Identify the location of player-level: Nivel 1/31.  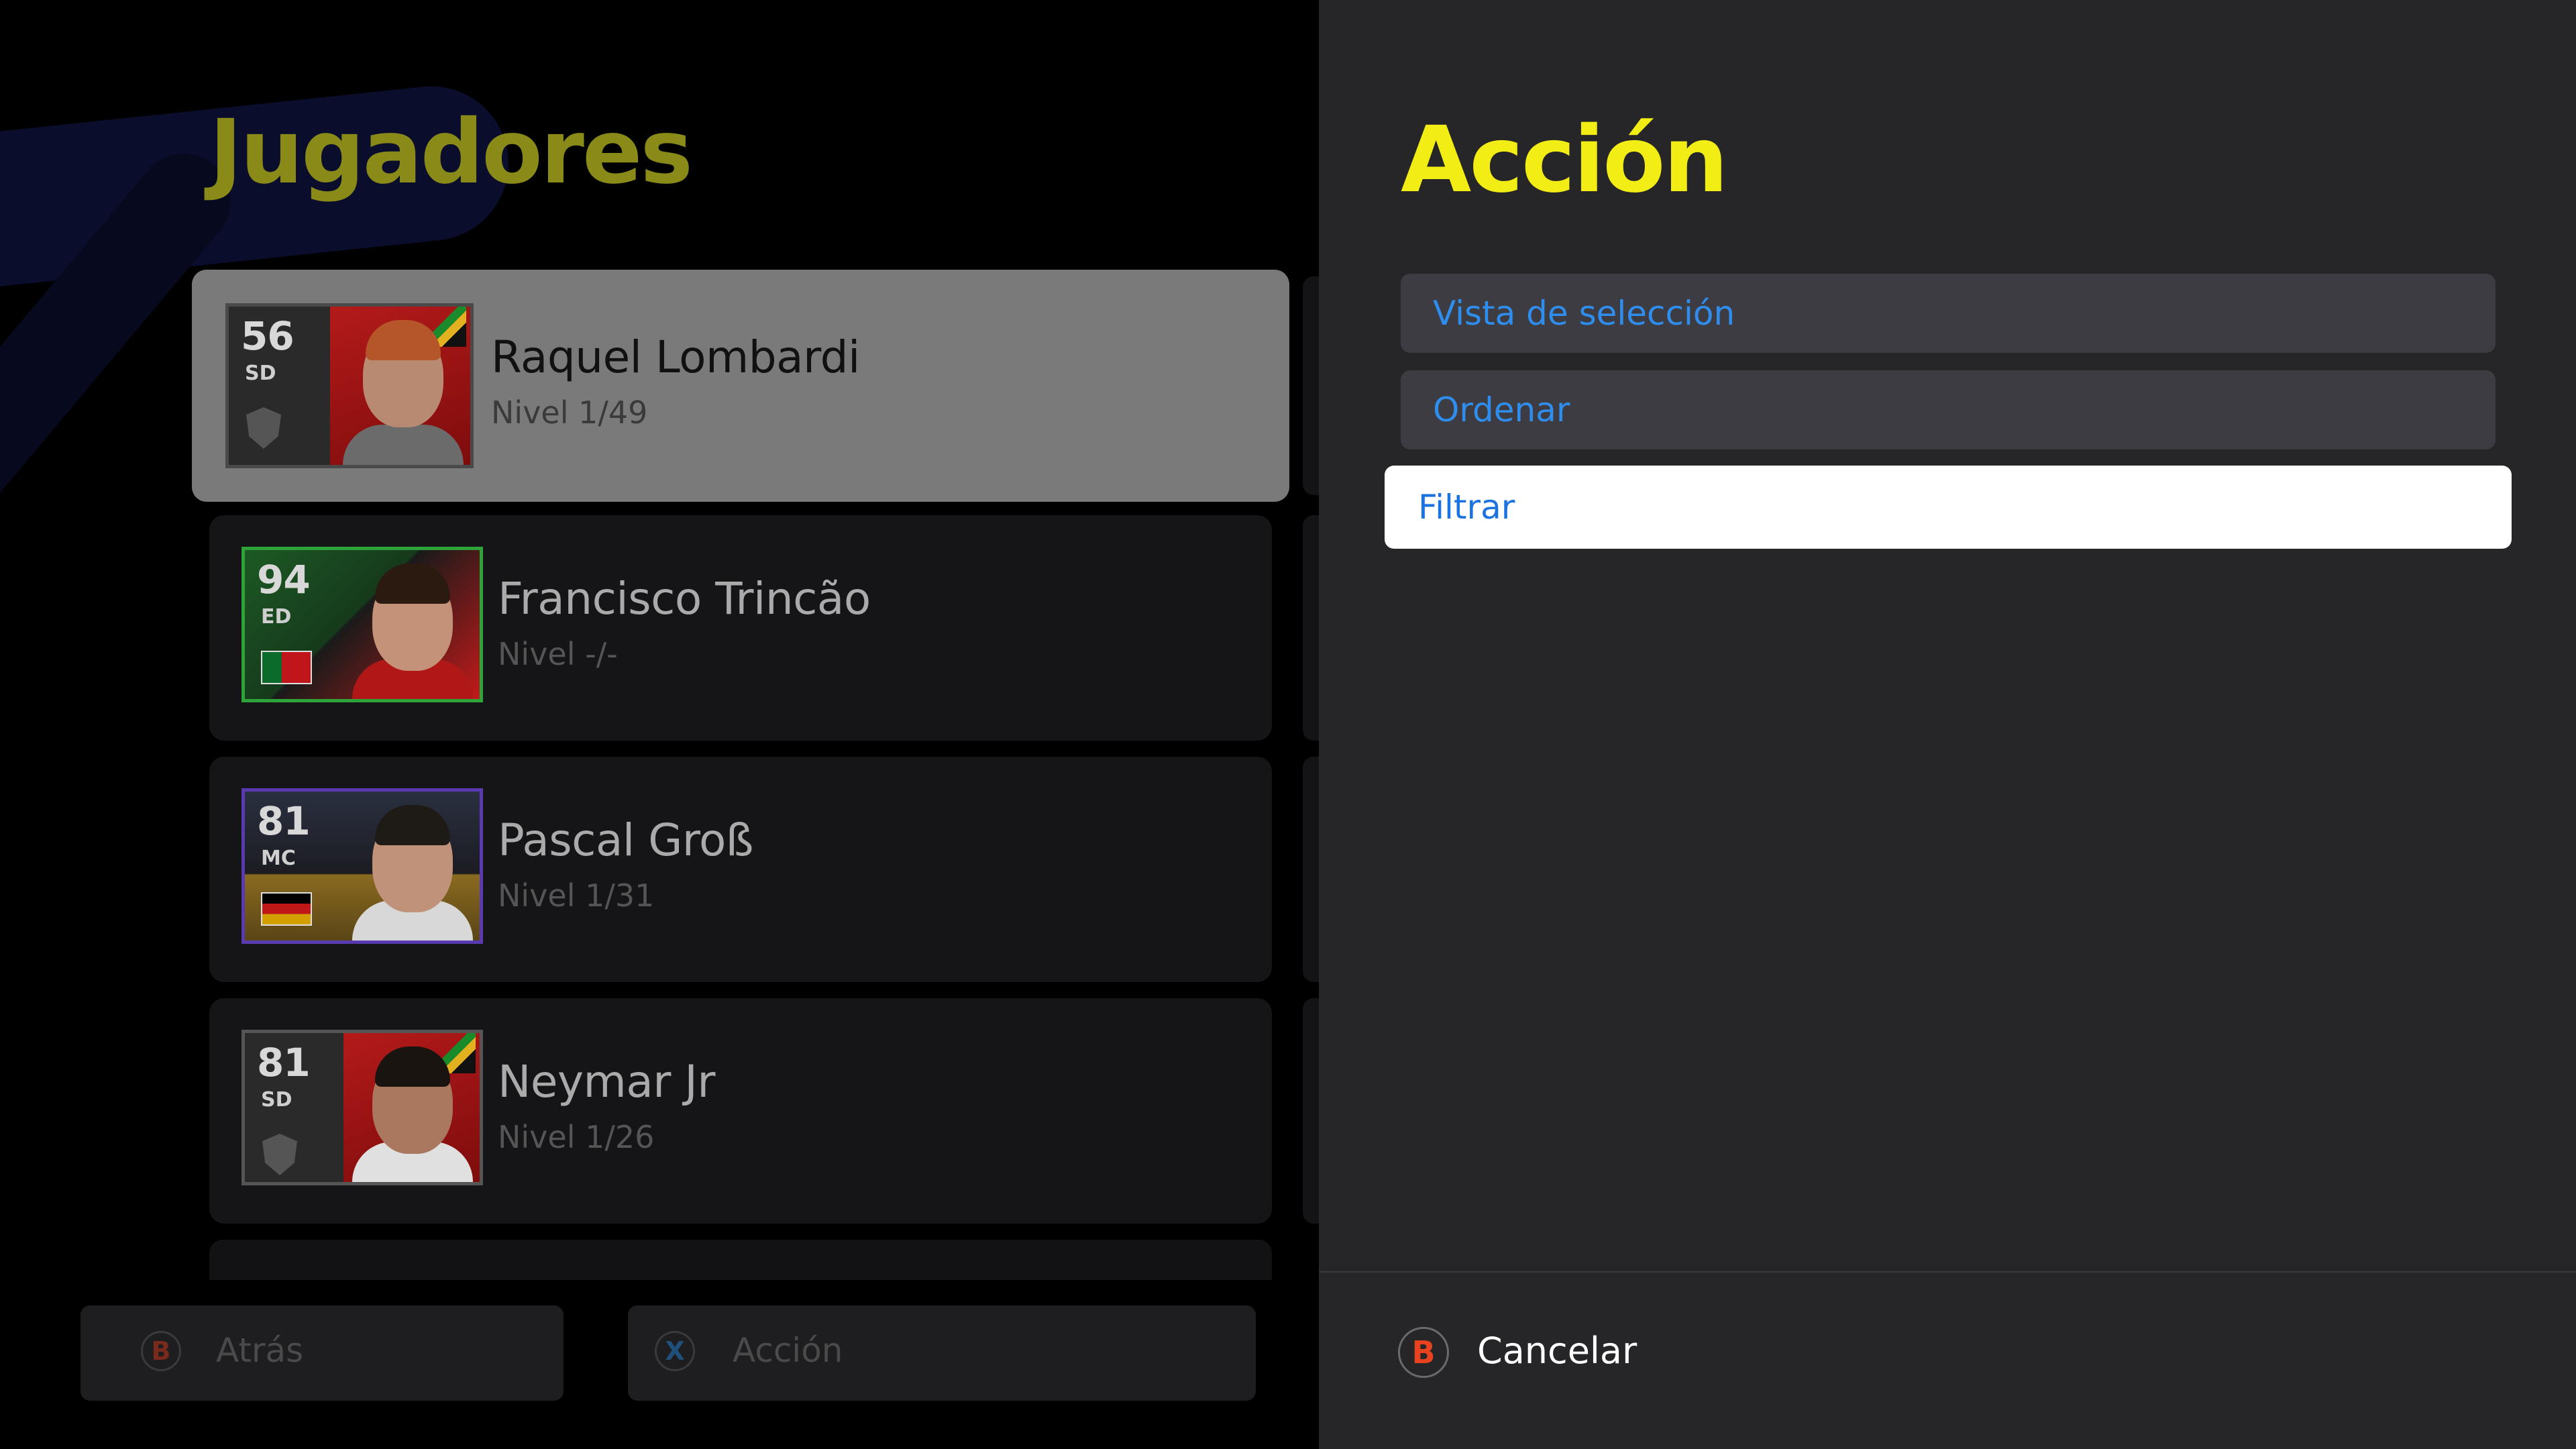
(576, 895).